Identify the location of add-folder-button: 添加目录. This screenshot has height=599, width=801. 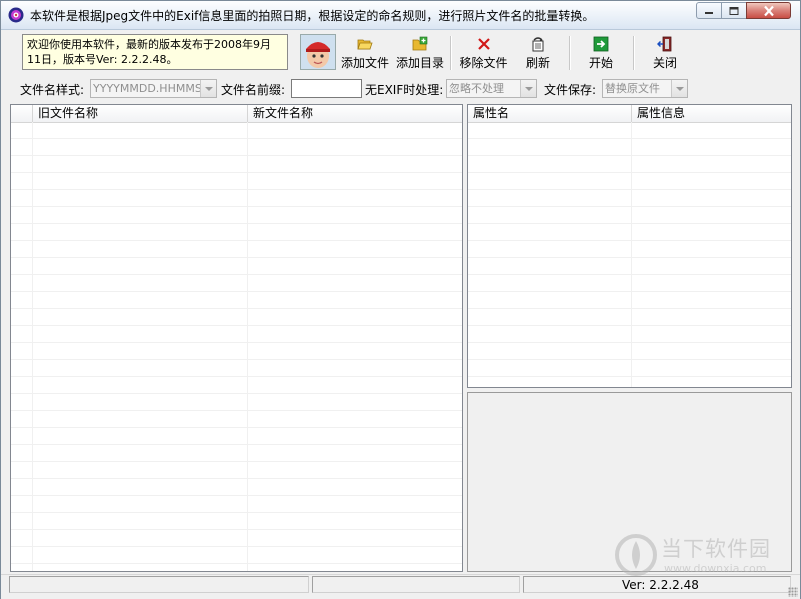
(420, 53).